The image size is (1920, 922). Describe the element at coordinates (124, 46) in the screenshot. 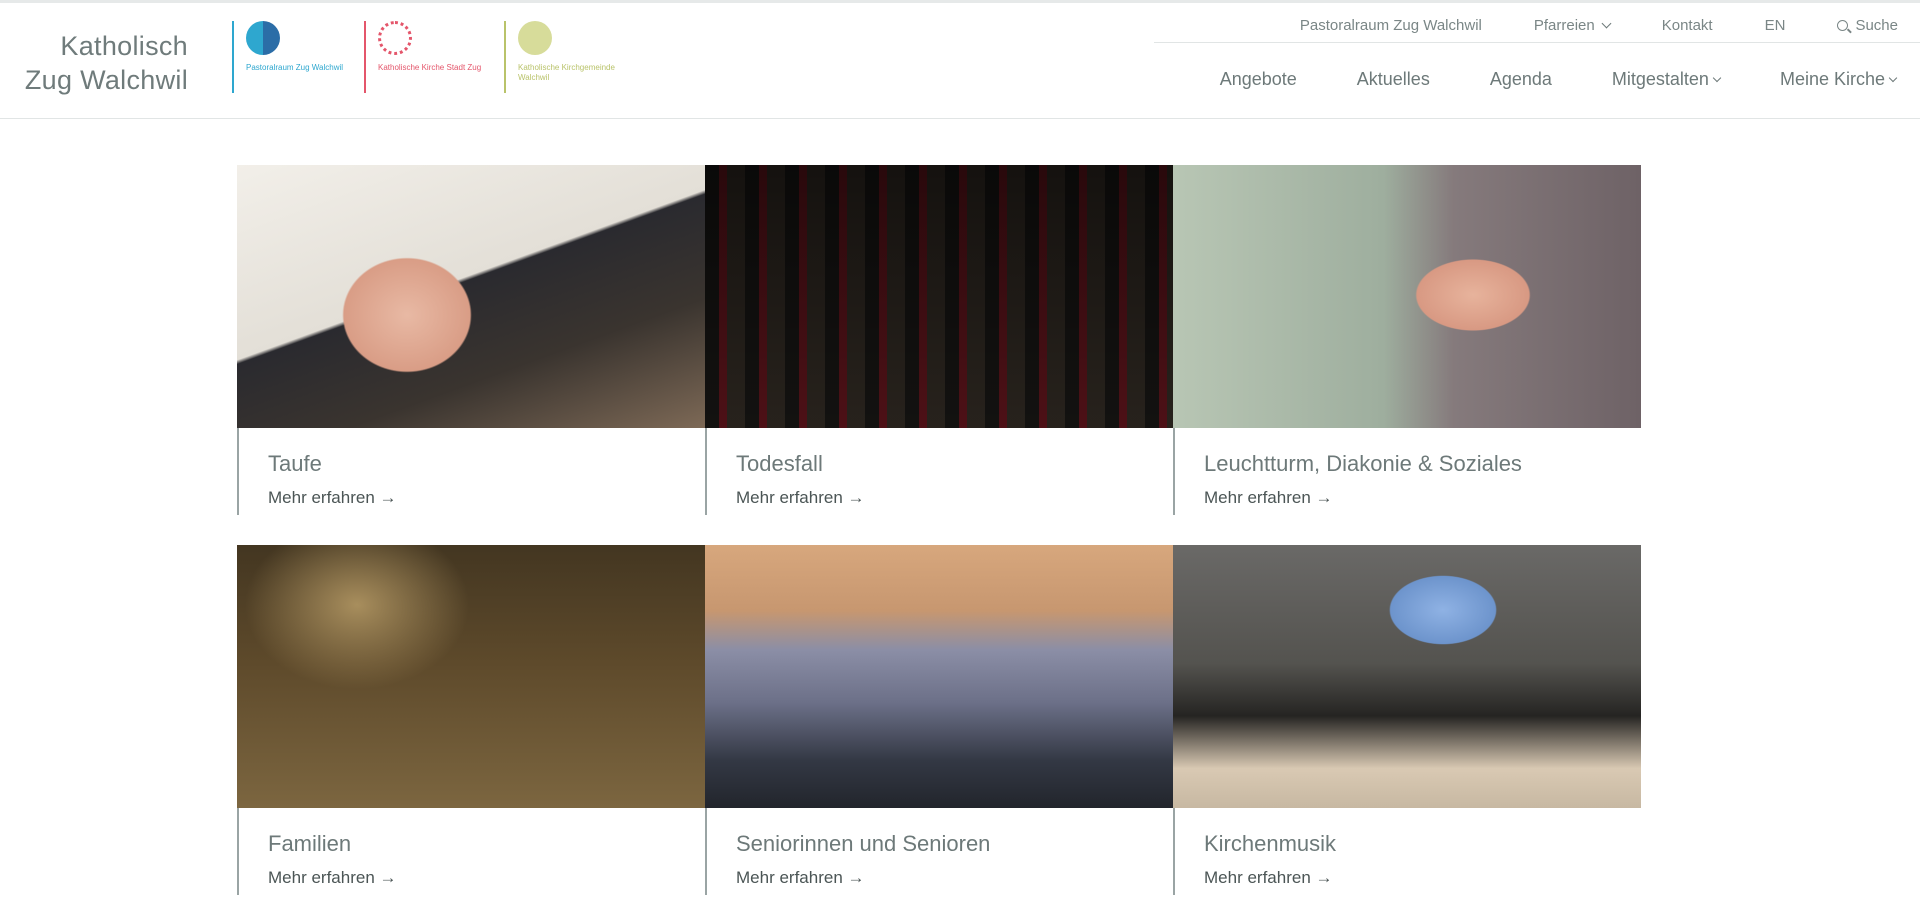

I see `brand-line-1: Katholisch` at that location.